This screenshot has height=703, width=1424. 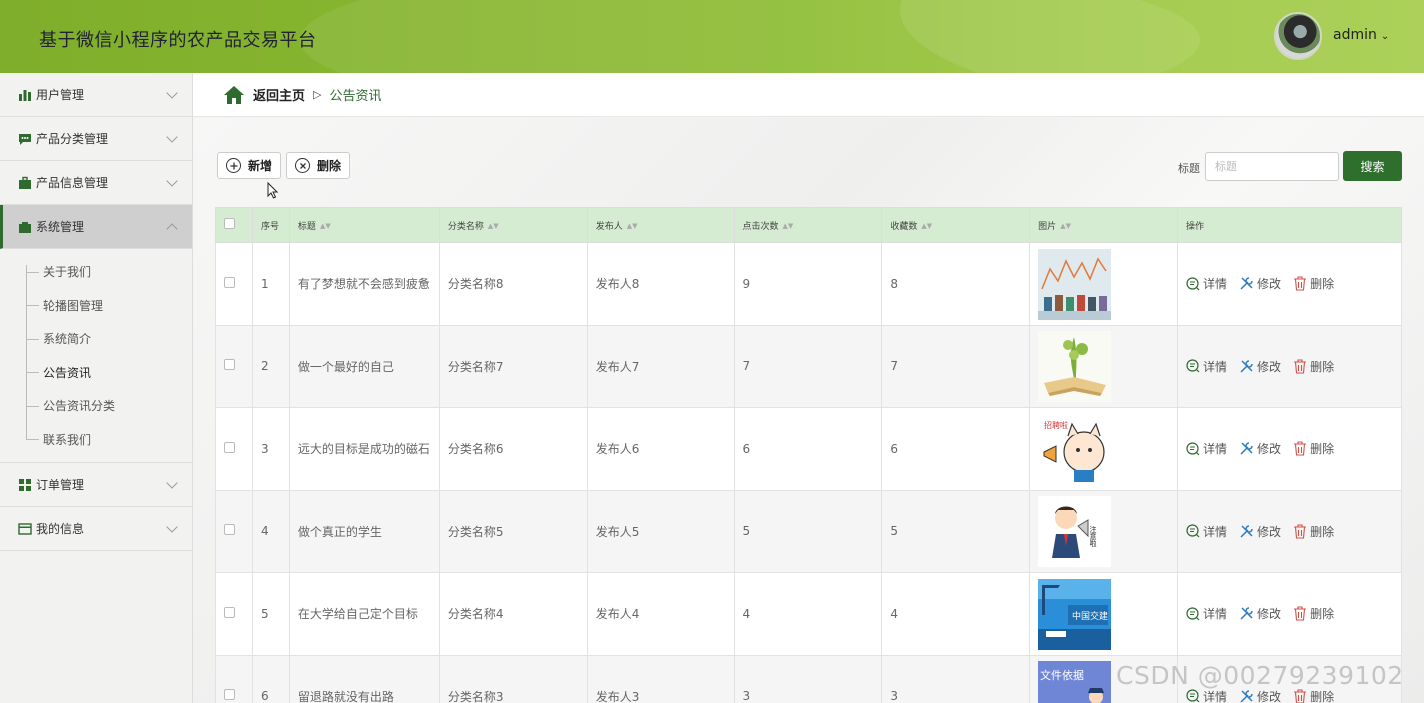 What do you see at coordinates (270, 678) in the screenshot?
I see `cell-no: 6` at bounding box center [270, 678].